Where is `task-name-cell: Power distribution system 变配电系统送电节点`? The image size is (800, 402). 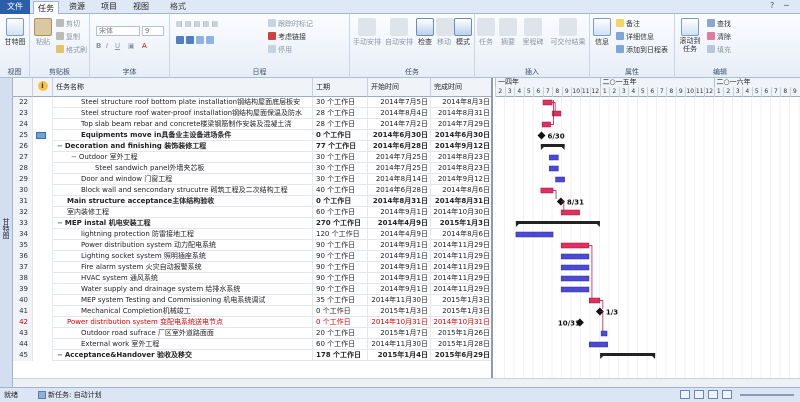 task-name-cell: Power distribution system 变配电系统送电节点 is located at coordinates (183, 322).